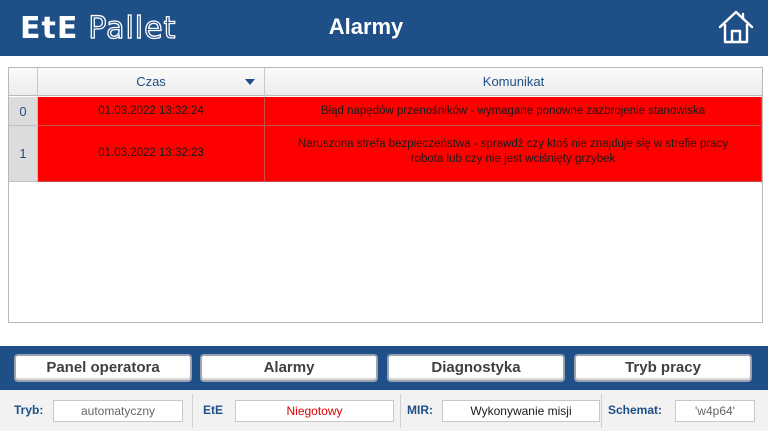 Image resolution: width=768 pixels, height=431 pixels. Describe the element at coordinates (366, 26) in the screenshot. I see `page-title: Alarmy` at that location.